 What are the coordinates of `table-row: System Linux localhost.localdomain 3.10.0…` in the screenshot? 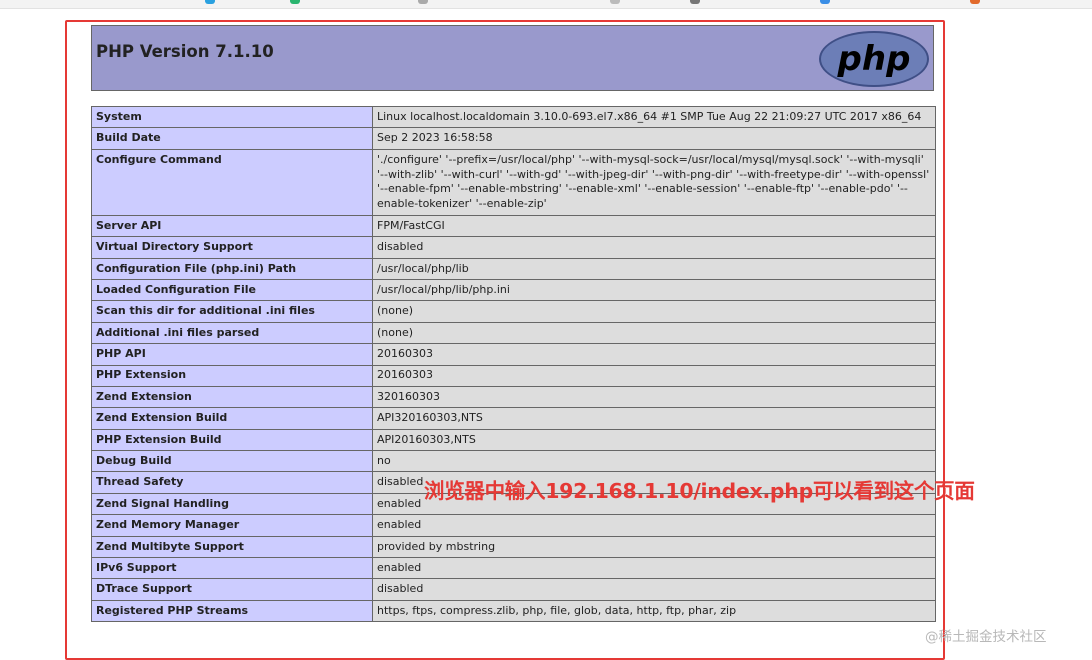 It's located at (513, 117).